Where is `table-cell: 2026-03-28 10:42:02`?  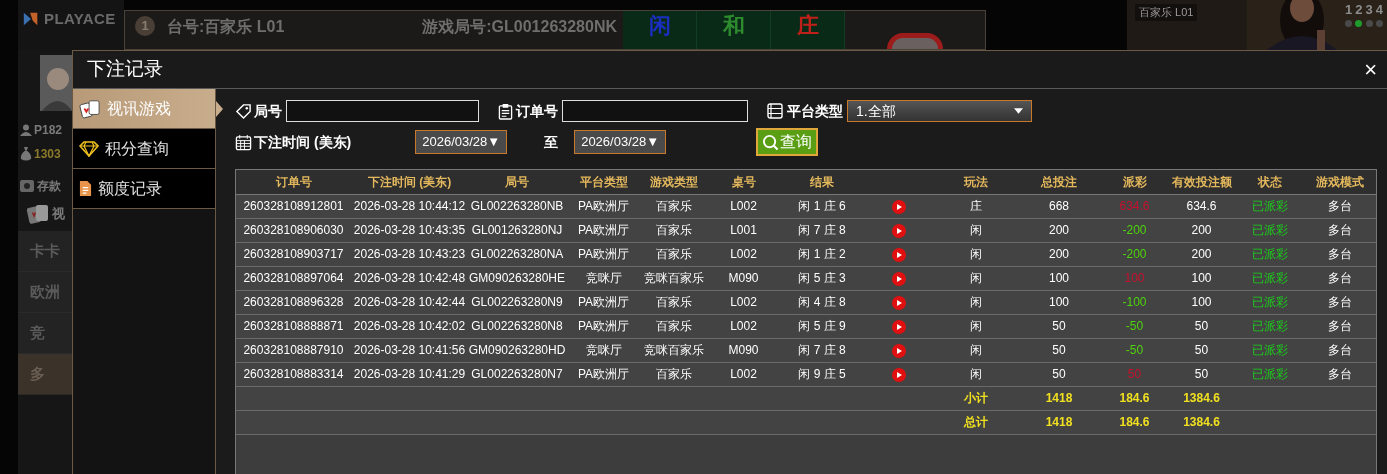 table-cell: 2026-03-28 10:42:02 is located at coordinates (409, 326).